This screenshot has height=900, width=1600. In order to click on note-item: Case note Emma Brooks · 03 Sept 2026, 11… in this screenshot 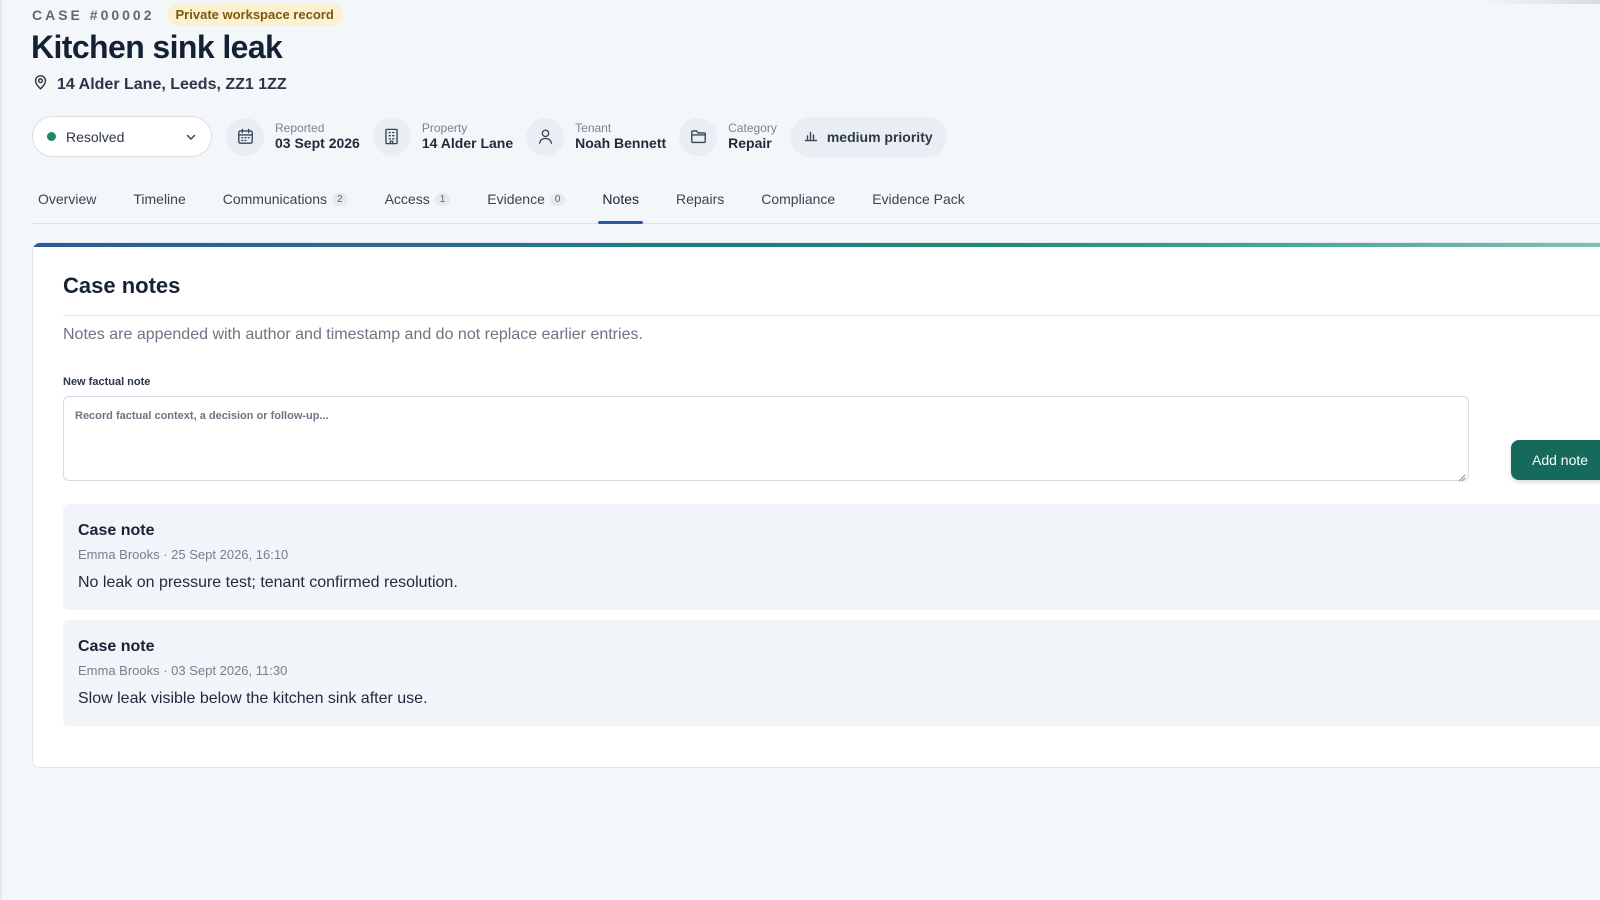, I will do `click(831, 673)`.